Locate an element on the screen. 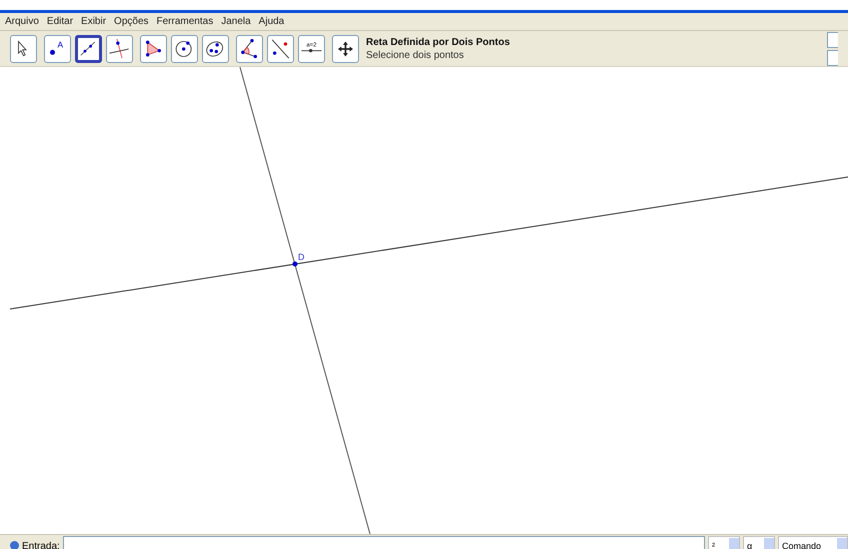 The image size is (848, 549). angle-icon is located at coordinates (249, 48).